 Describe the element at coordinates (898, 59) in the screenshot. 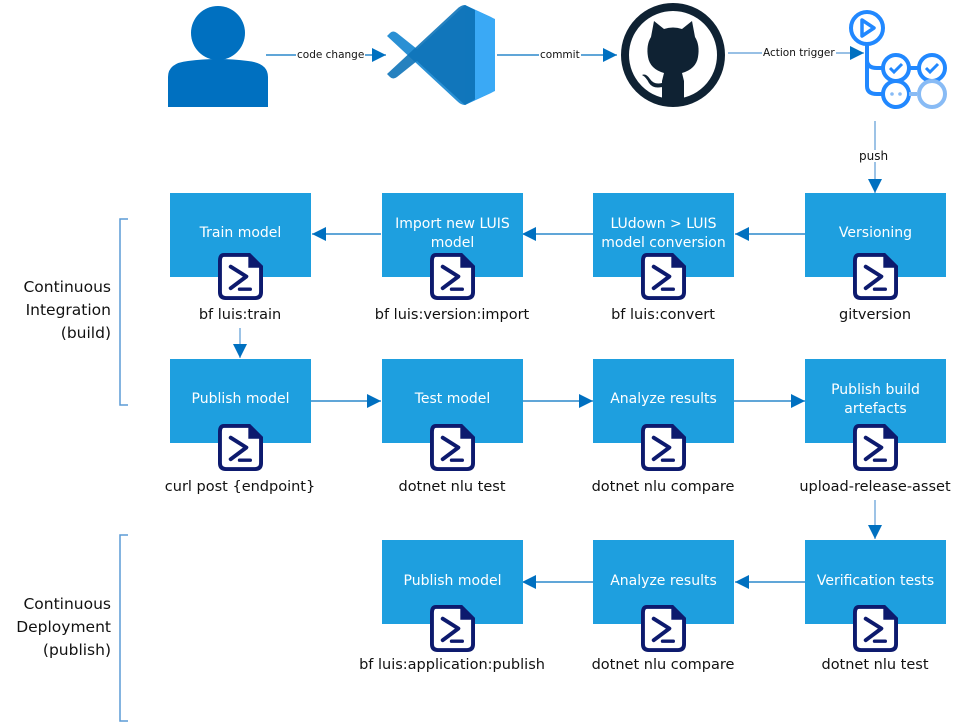

I see `github-actions-icon` at that location.